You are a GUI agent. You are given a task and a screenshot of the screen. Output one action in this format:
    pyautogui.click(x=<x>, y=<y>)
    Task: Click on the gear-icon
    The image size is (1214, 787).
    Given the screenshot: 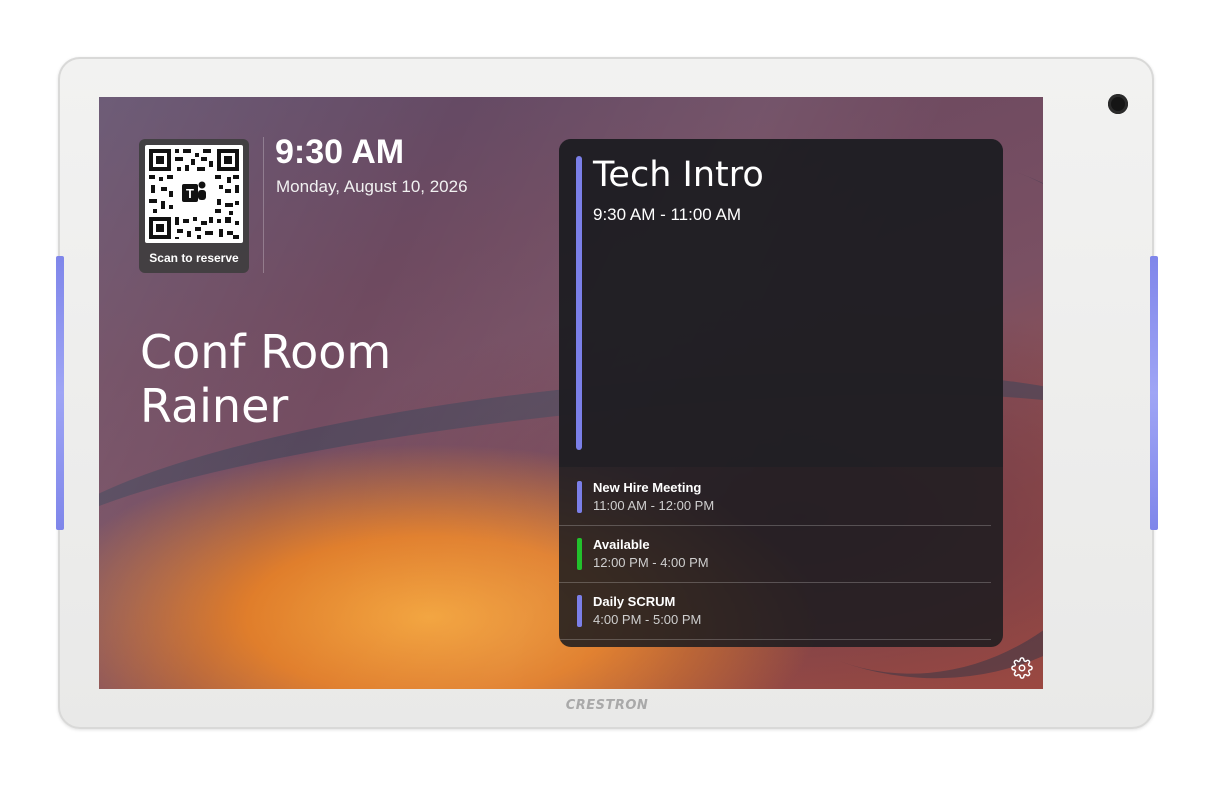 What is the action you would take?
    pyautogui.click(x=1022, y=668)
    